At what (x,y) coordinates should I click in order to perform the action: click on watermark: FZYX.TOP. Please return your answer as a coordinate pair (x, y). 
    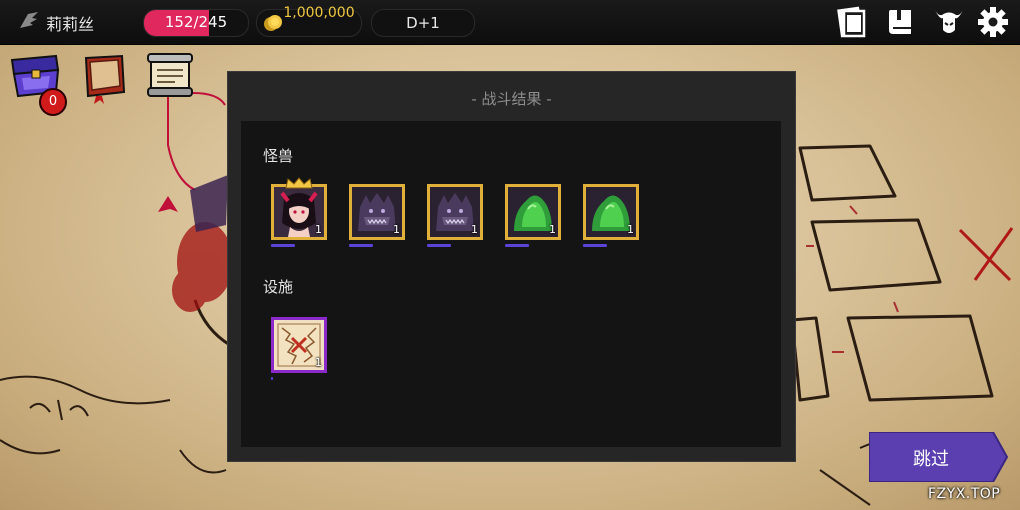
    Looking at the image, I should click on (964, 494).